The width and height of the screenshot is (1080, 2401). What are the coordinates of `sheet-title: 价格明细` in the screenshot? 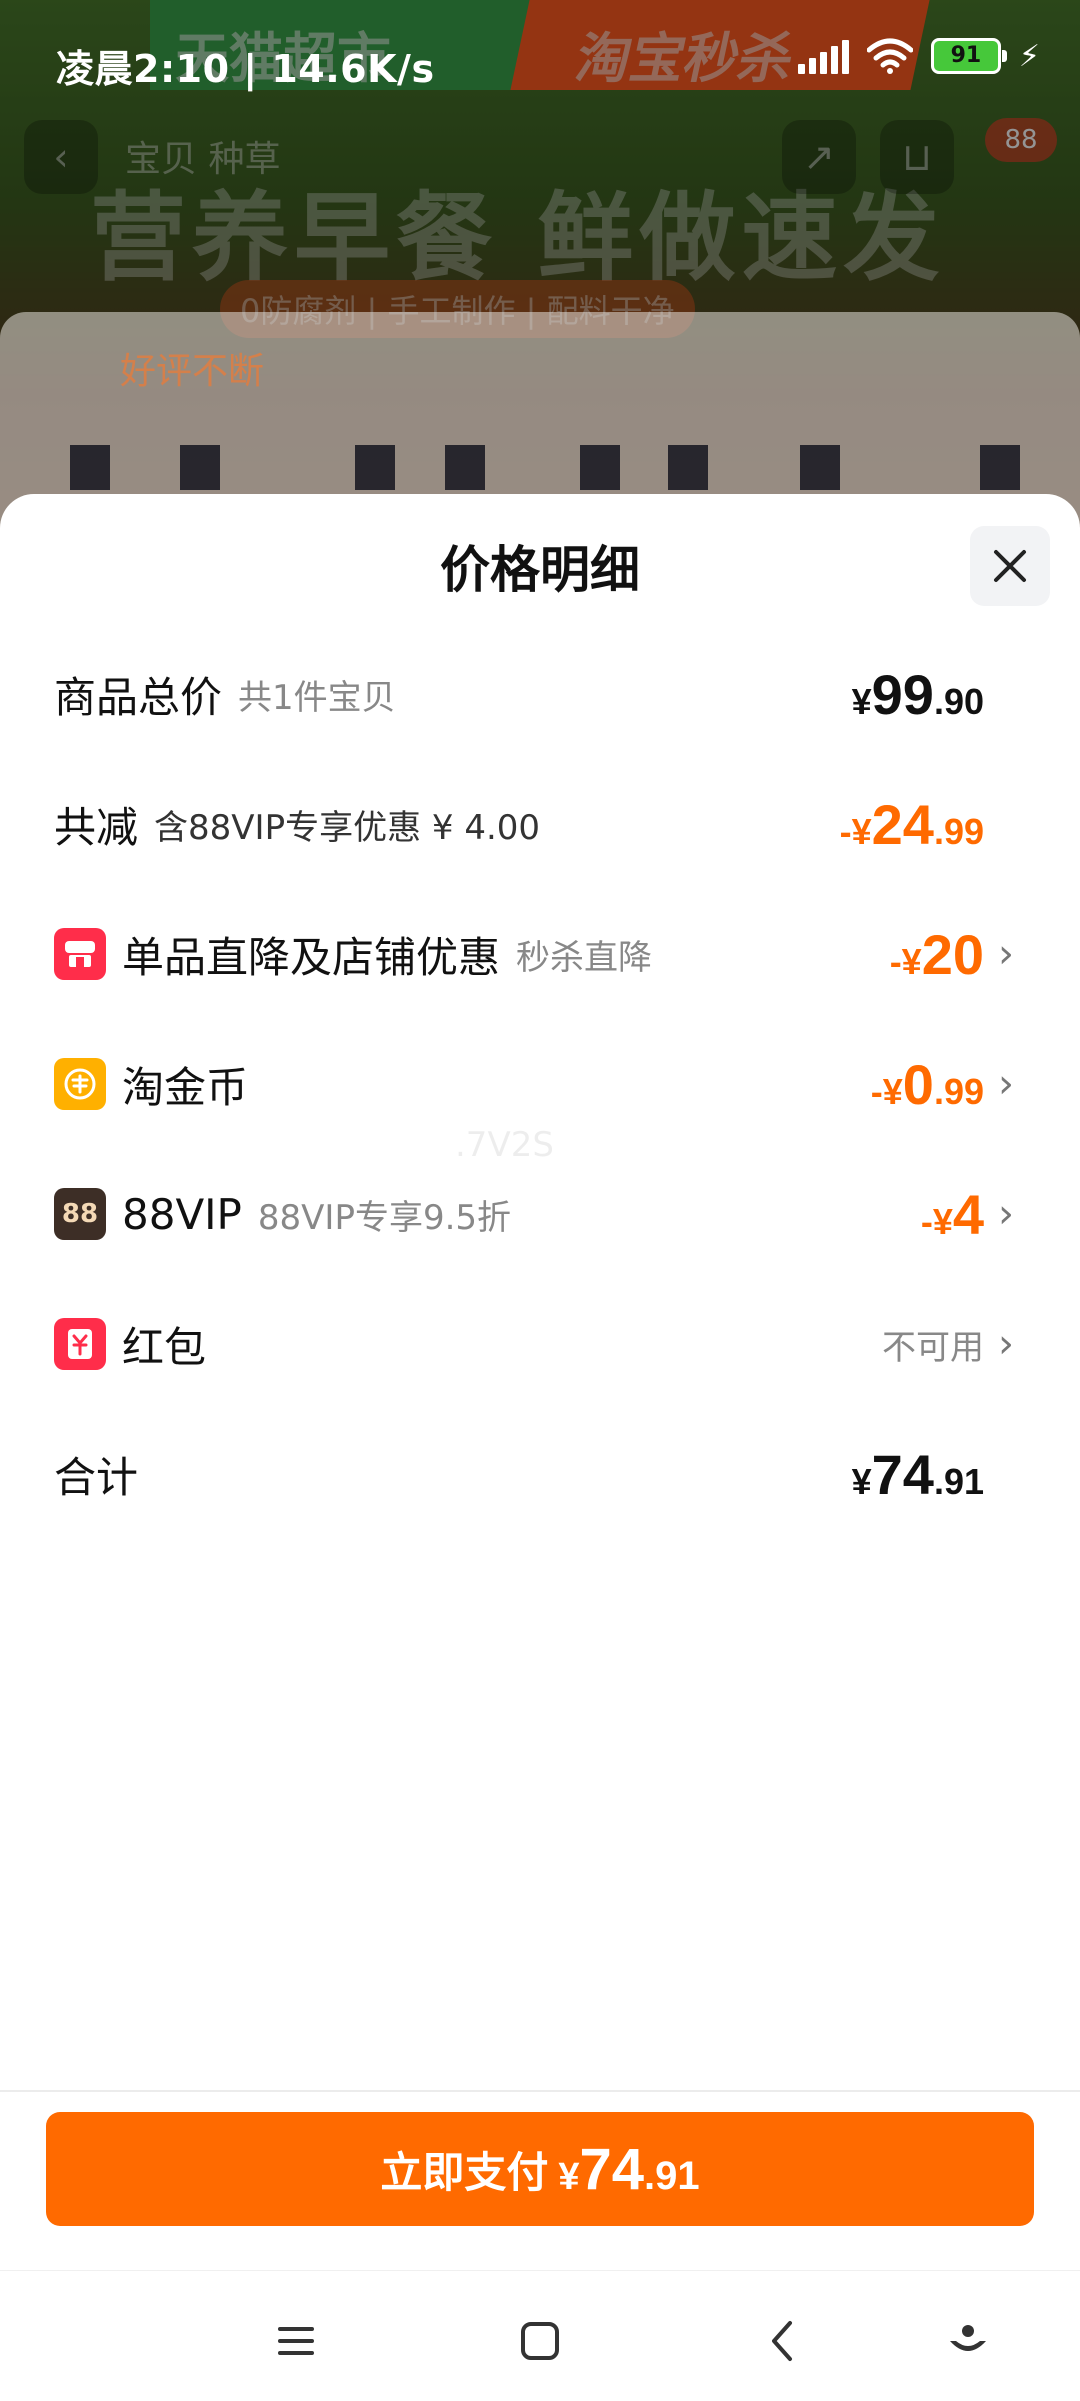 It's located at (540, 570).